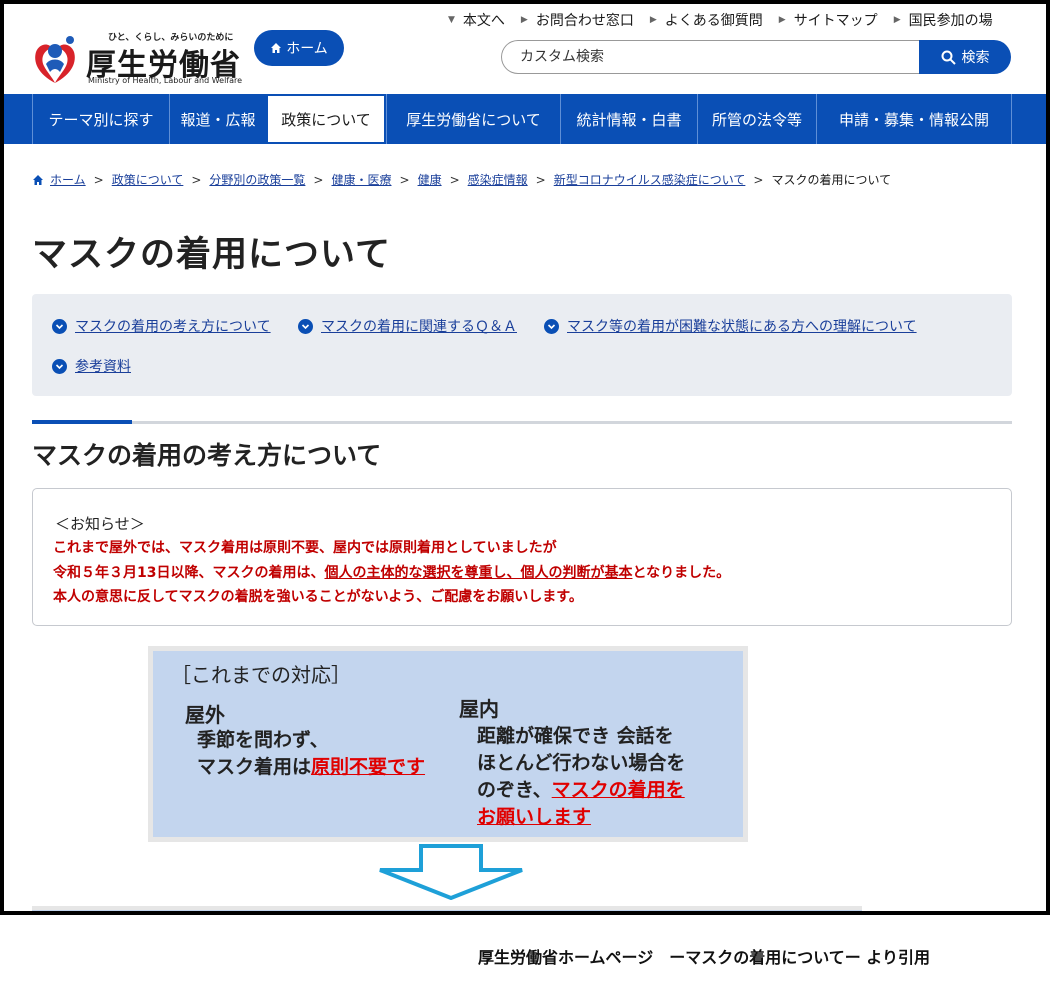  Describe the element at coordinates (514, 790) in the screenshot. I see `indoor-text-part: のぞき、` at that location.